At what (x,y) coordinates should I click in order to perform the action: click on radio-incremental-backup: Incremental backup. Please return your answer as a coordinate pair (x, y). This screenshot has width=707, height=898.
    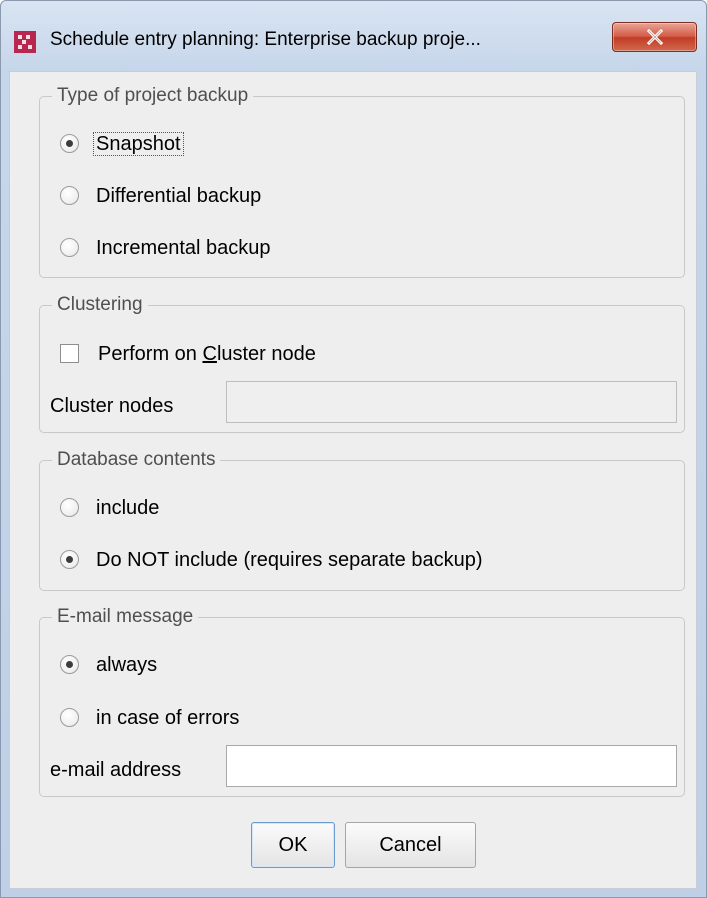
    Looking at the image, I should click on (210, 248).